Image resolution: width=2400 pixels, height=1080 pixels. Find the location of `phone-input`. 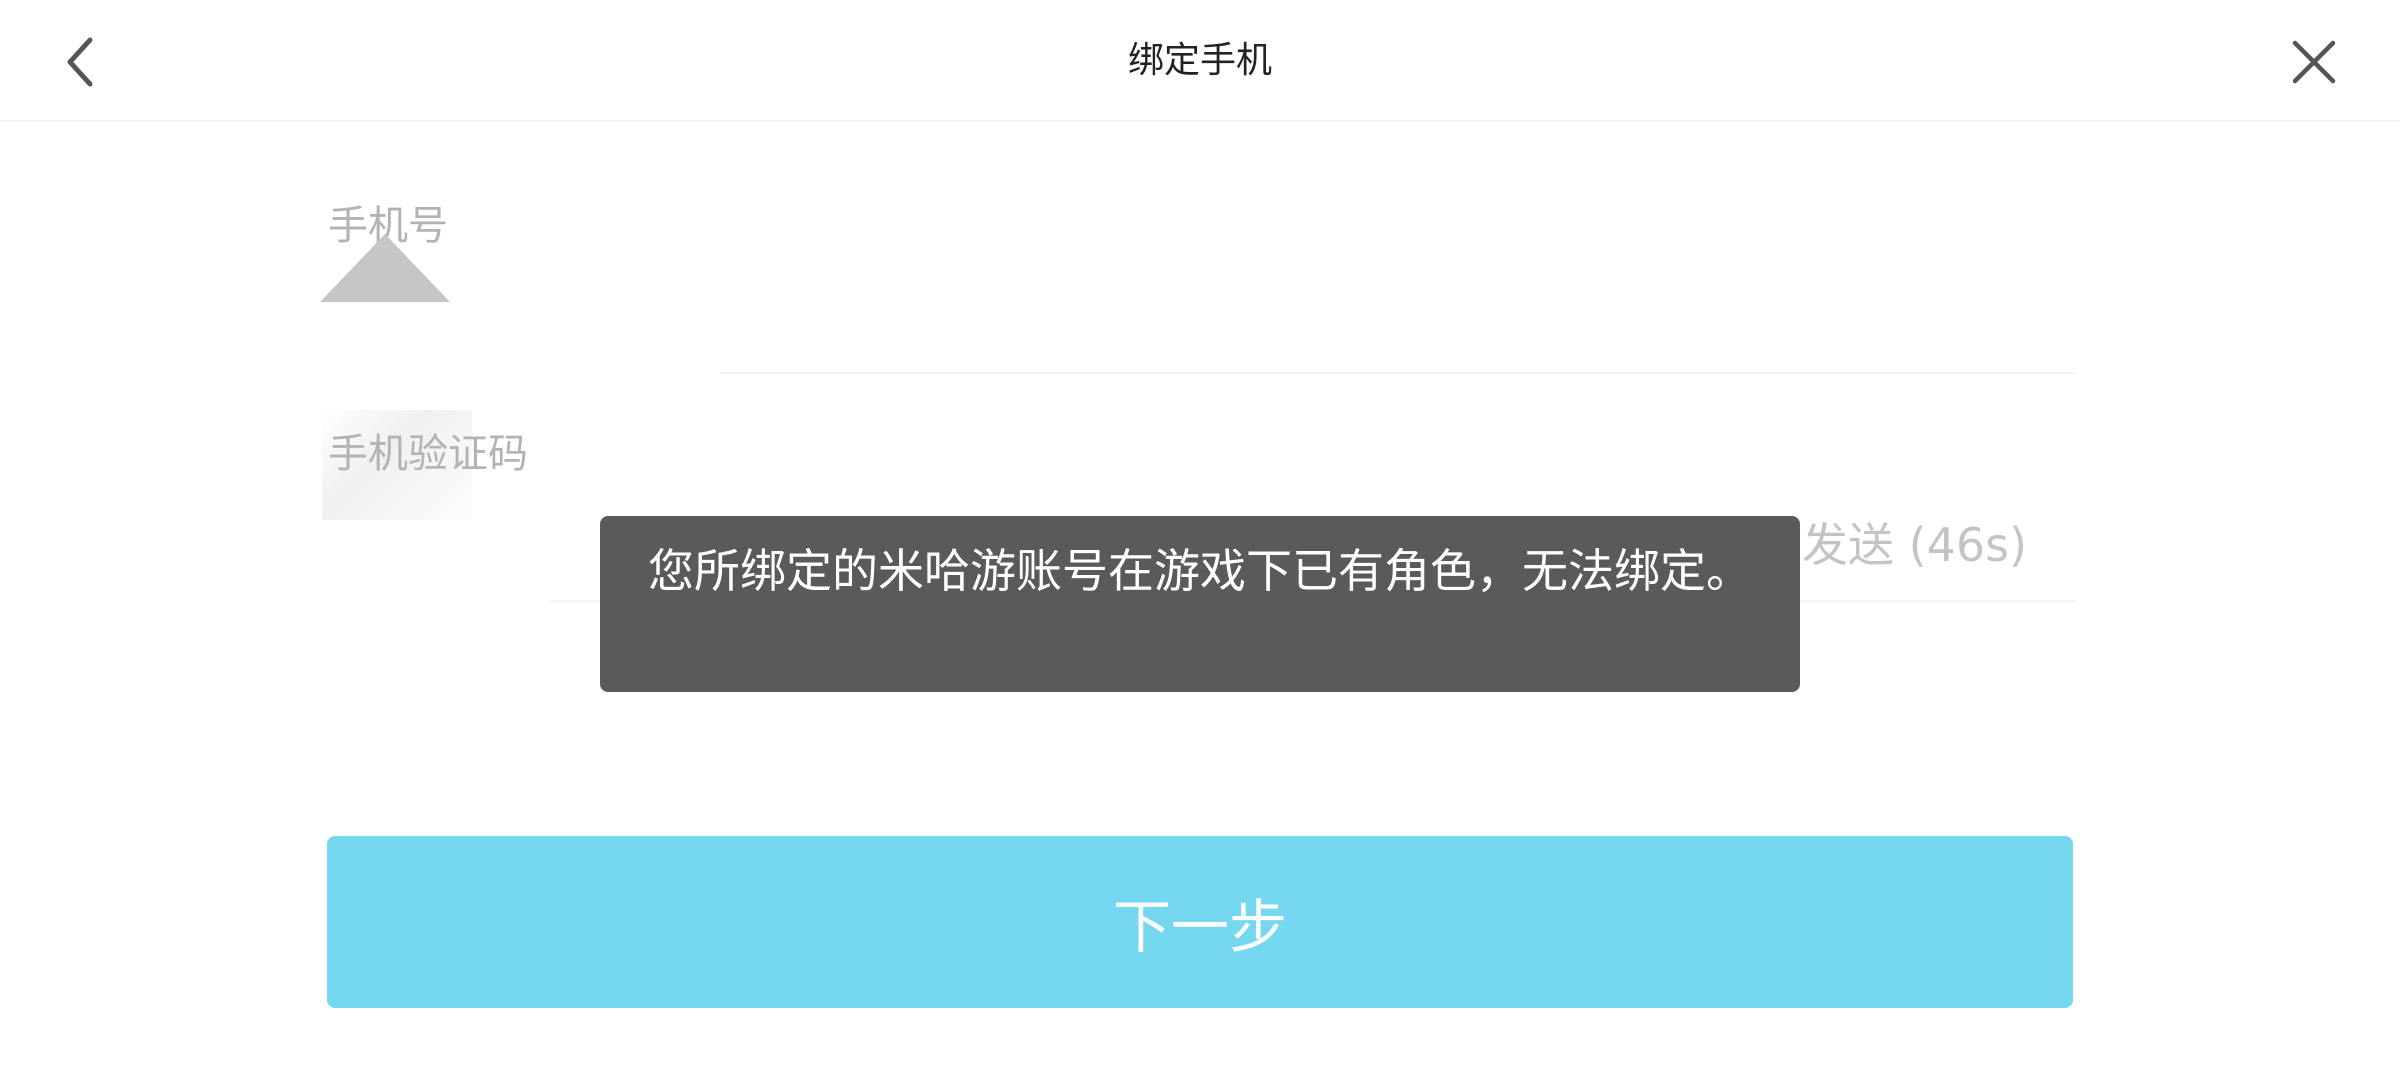

phone-input is located at coordinates (1200, 314).